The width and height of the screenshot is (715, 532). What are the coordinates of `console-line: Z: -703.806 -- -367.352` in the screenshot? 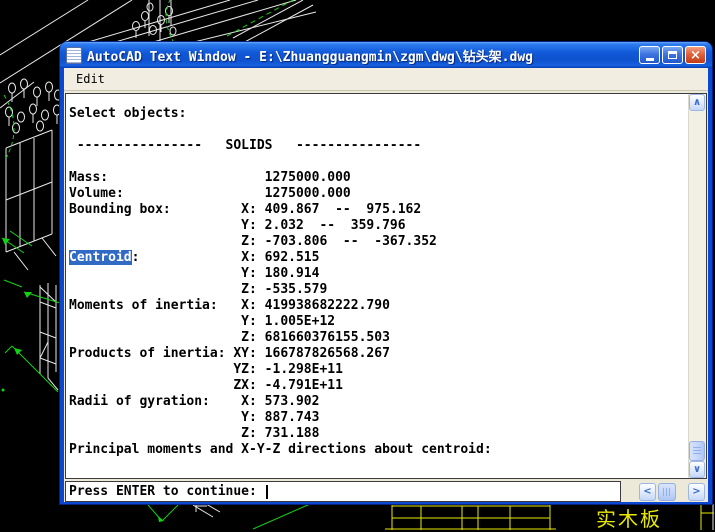 It's located at (253, 241).